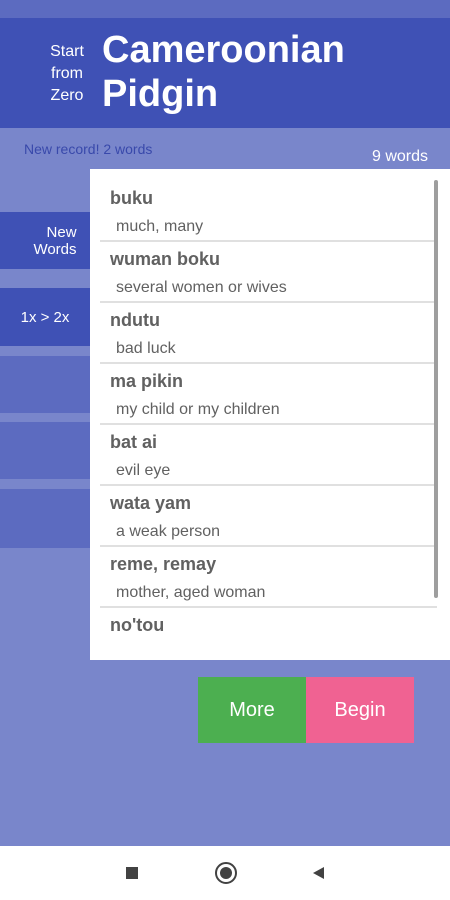  I want to click on subtitle-line: Start, so click(67, 51).